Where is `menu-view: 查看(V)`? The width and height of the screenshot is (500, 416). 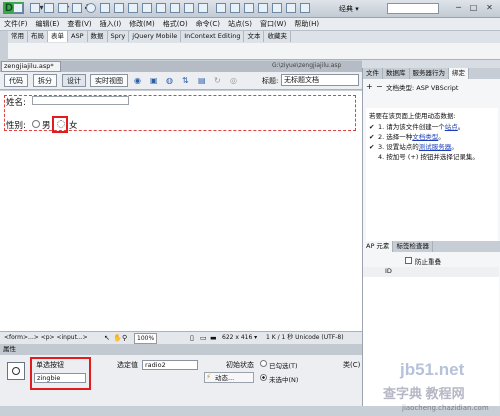 menu-view: 查看(V) is located at coordinates (79, 24).